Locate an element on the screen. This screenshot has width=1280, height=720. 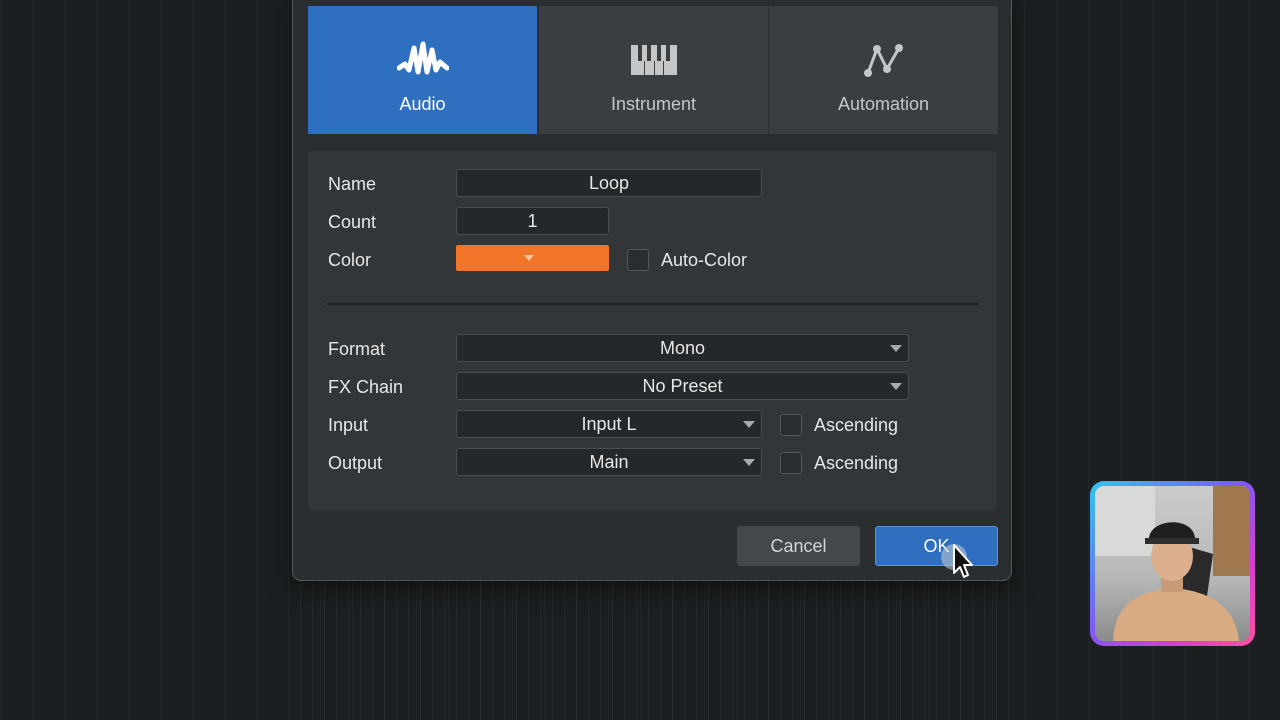
webcam-overlay is located at coordinates (1172, 563).